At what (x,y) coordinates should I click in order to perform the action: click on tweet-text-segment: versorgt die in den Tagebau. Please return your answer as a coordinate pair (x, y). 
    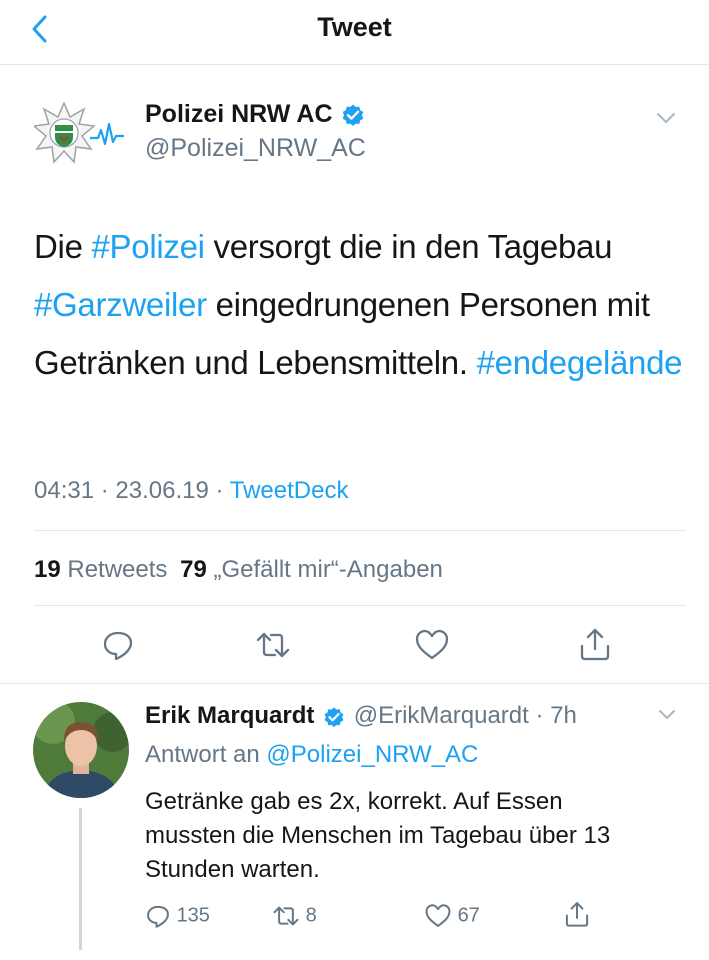
    Looking at the image, I should click on (408, 246).